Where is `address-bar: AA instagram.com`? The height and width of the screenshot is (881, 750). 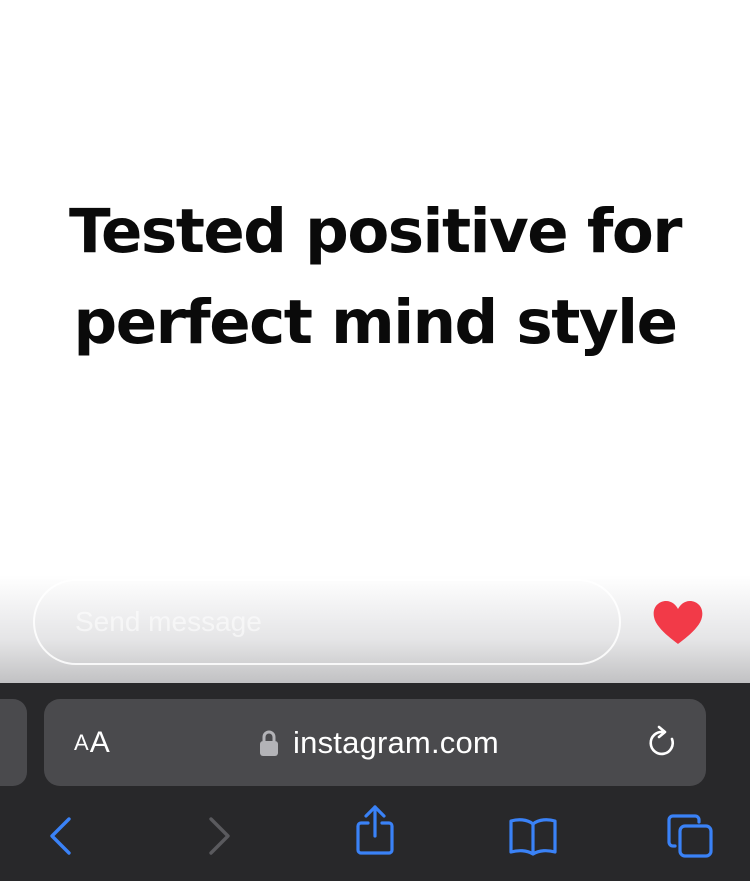 address-bar: AA instagram.com is located at coordinates (375, 742).